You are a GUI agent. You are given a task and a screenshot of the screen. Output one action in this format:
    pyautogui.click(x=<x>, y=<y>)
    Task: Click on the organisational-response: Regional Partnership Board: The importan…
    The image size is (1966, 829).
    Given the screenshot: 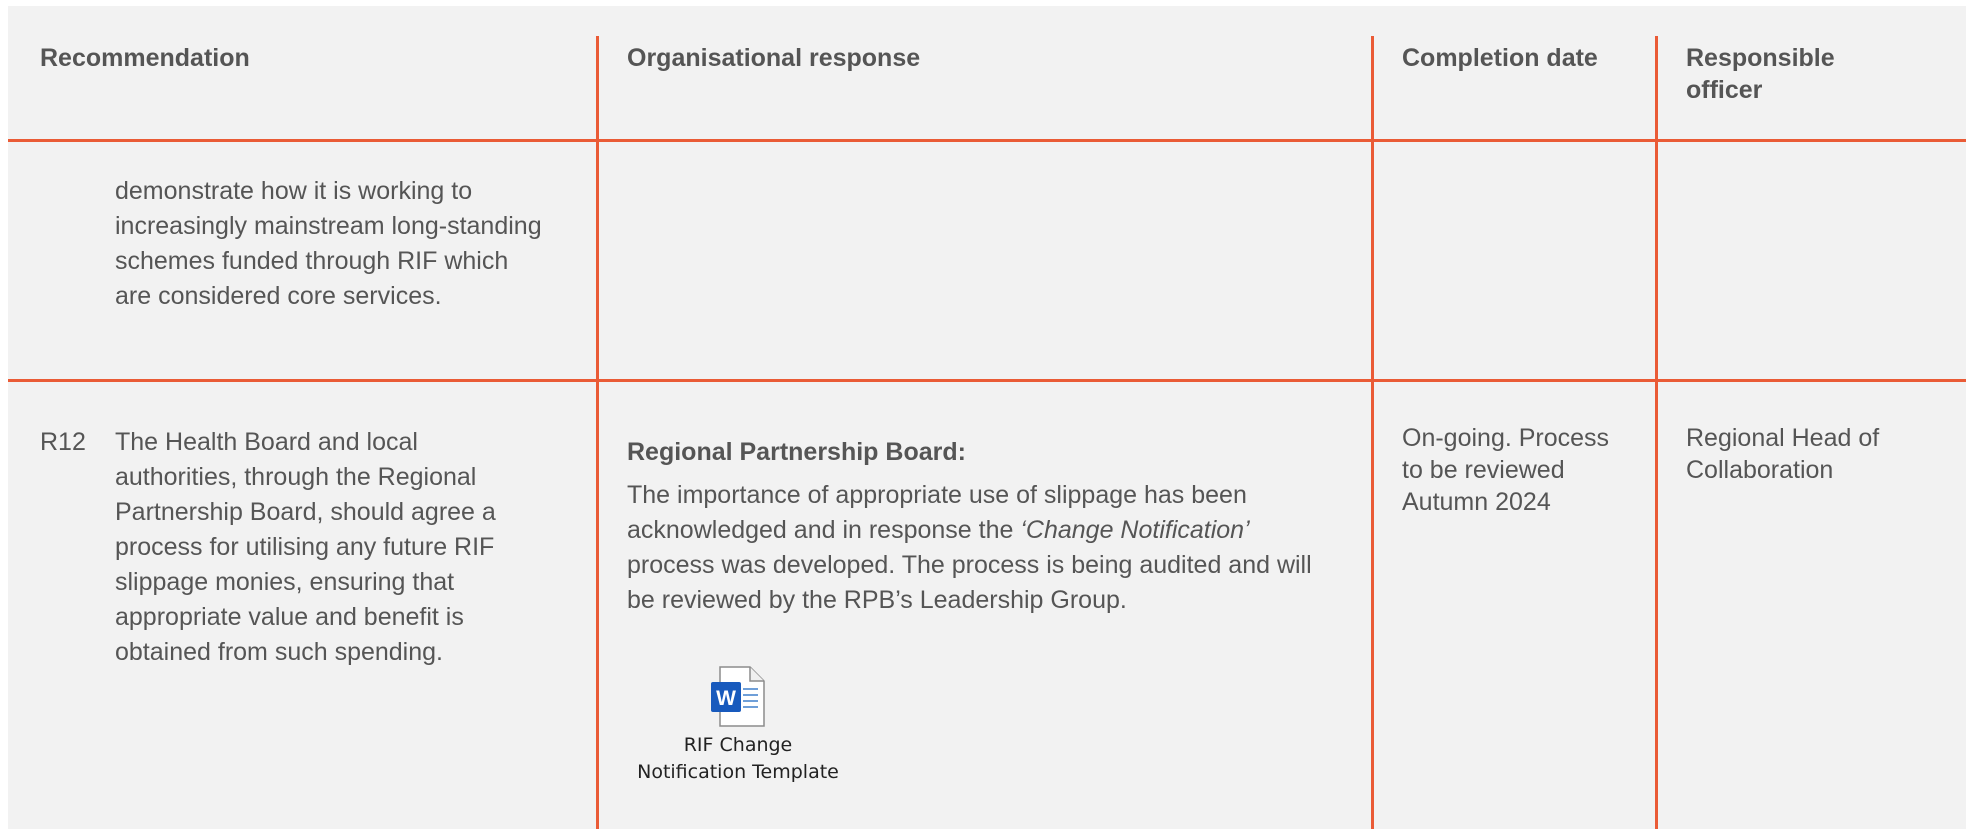 What is the action you would take?
    pyautogui.click(x=977, y=527)
    